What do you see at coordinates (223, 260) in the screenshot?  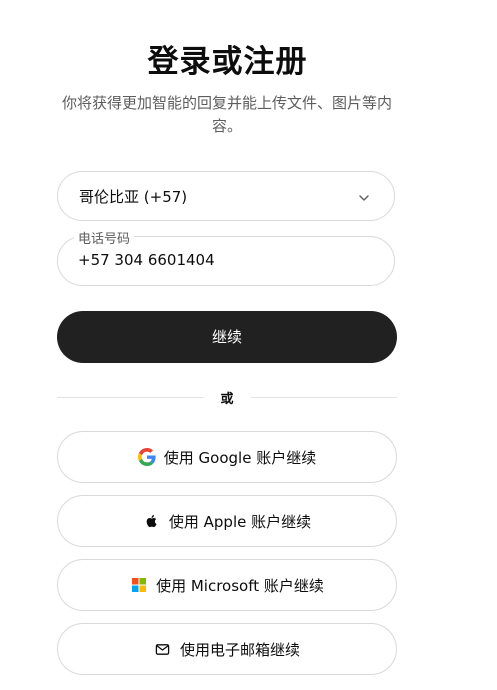 I see `phone-input` at bounding box center [223, 260].